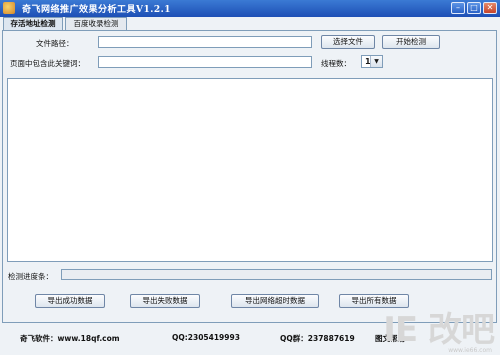  What do you see at coordinates (490, 8) in the screenshot?
I see `close-button: ✕` at bounding box center [490, 8].